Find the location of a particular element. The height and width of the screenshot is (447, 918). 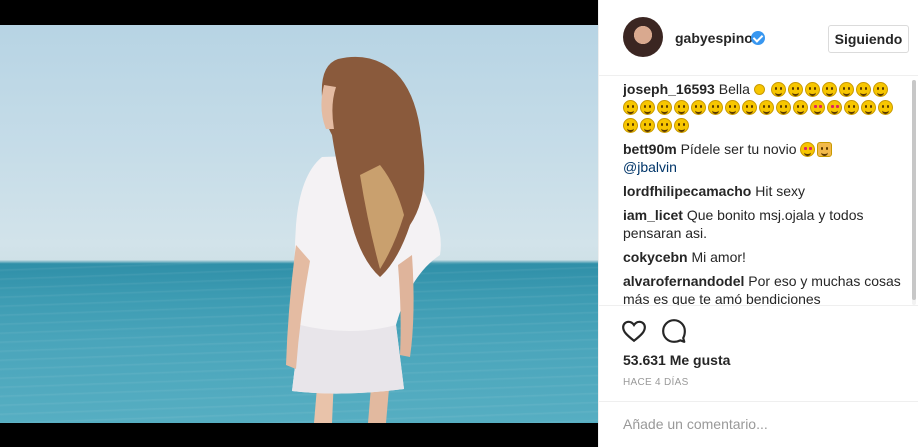

comment-mention-link: @jbalvin is located at coordinates (650, 167).